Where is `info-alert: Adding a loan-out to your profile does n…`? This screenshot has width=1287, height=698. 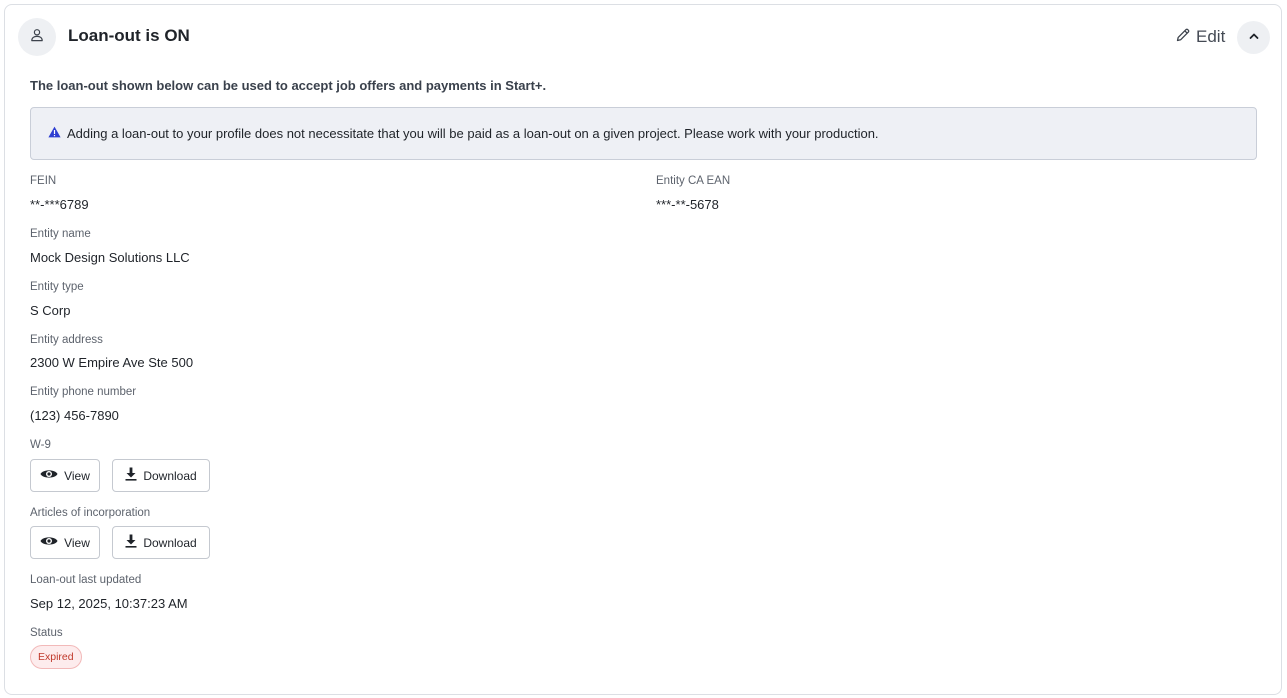 info-alert: Adding a loan-out to your profile does n… is located at coordinates (643, 133).